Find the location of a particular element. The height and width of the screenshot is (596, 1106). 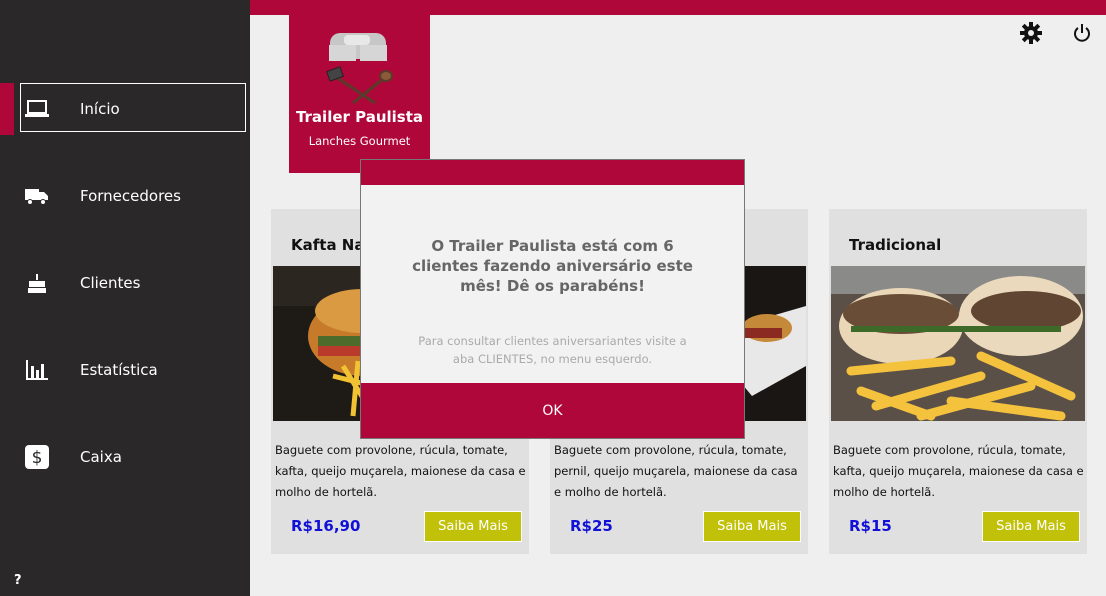

sidebar-item-inicio: Início is located at coordinates (125, 109).